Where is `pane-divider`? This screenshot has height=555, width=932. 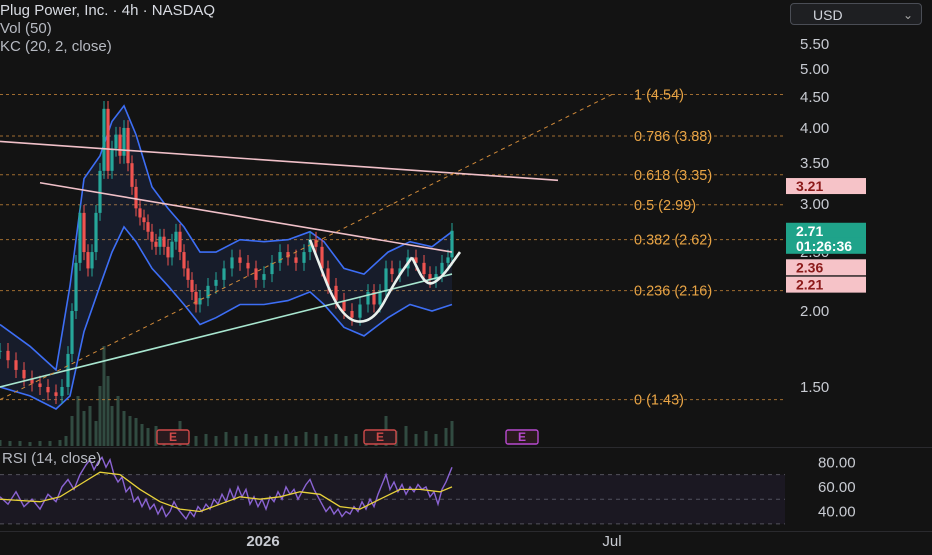
pane-divider is located at coordinates (466, 531).